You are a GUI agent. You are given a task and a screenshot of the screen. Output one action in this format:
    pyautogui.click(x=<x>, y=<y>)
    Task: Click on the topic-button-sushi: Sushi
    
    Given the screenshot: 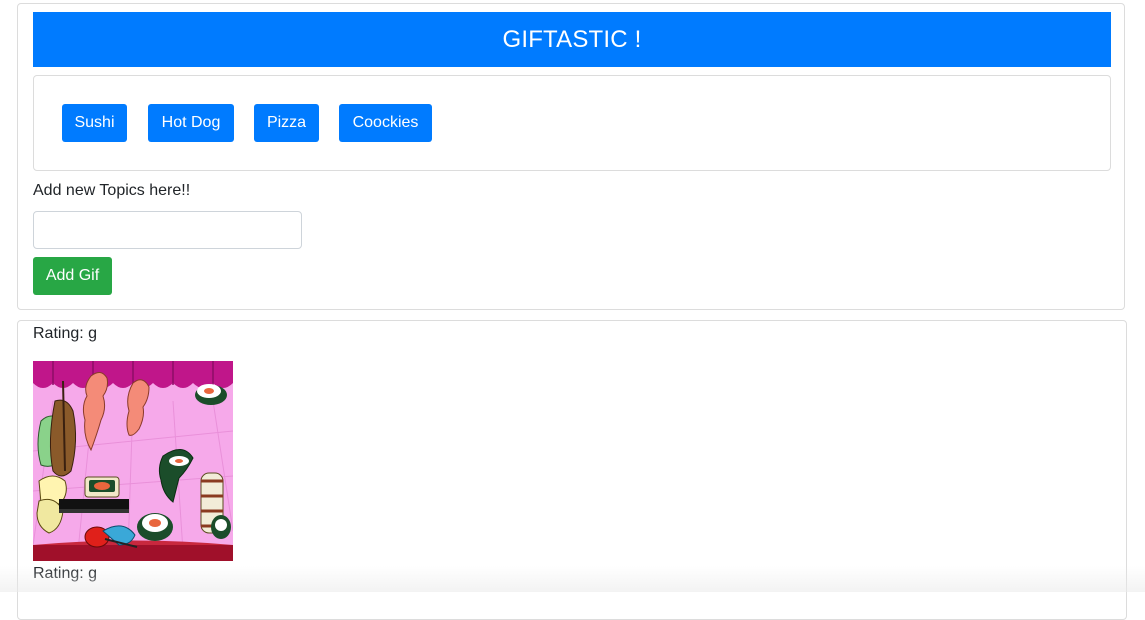 What is the action you would take?
    pyautogui.click(x=94, y=123)
    